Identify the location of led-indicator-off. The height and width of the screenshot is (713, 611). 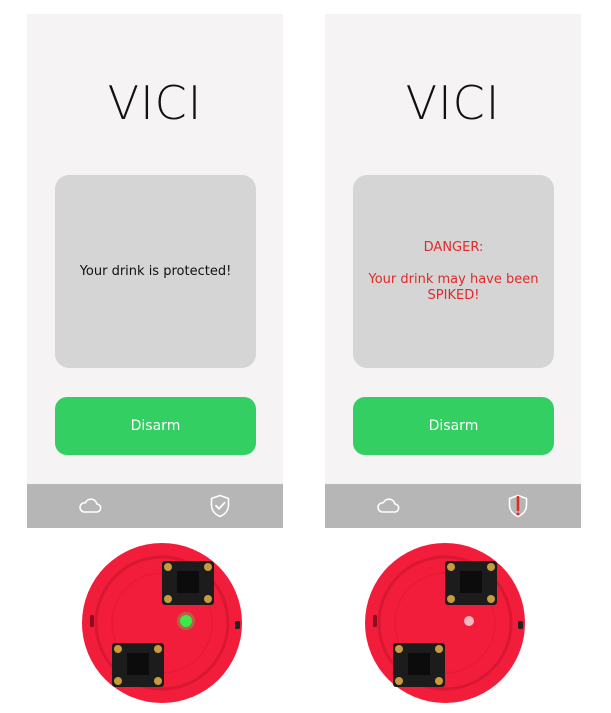
(469, 621).